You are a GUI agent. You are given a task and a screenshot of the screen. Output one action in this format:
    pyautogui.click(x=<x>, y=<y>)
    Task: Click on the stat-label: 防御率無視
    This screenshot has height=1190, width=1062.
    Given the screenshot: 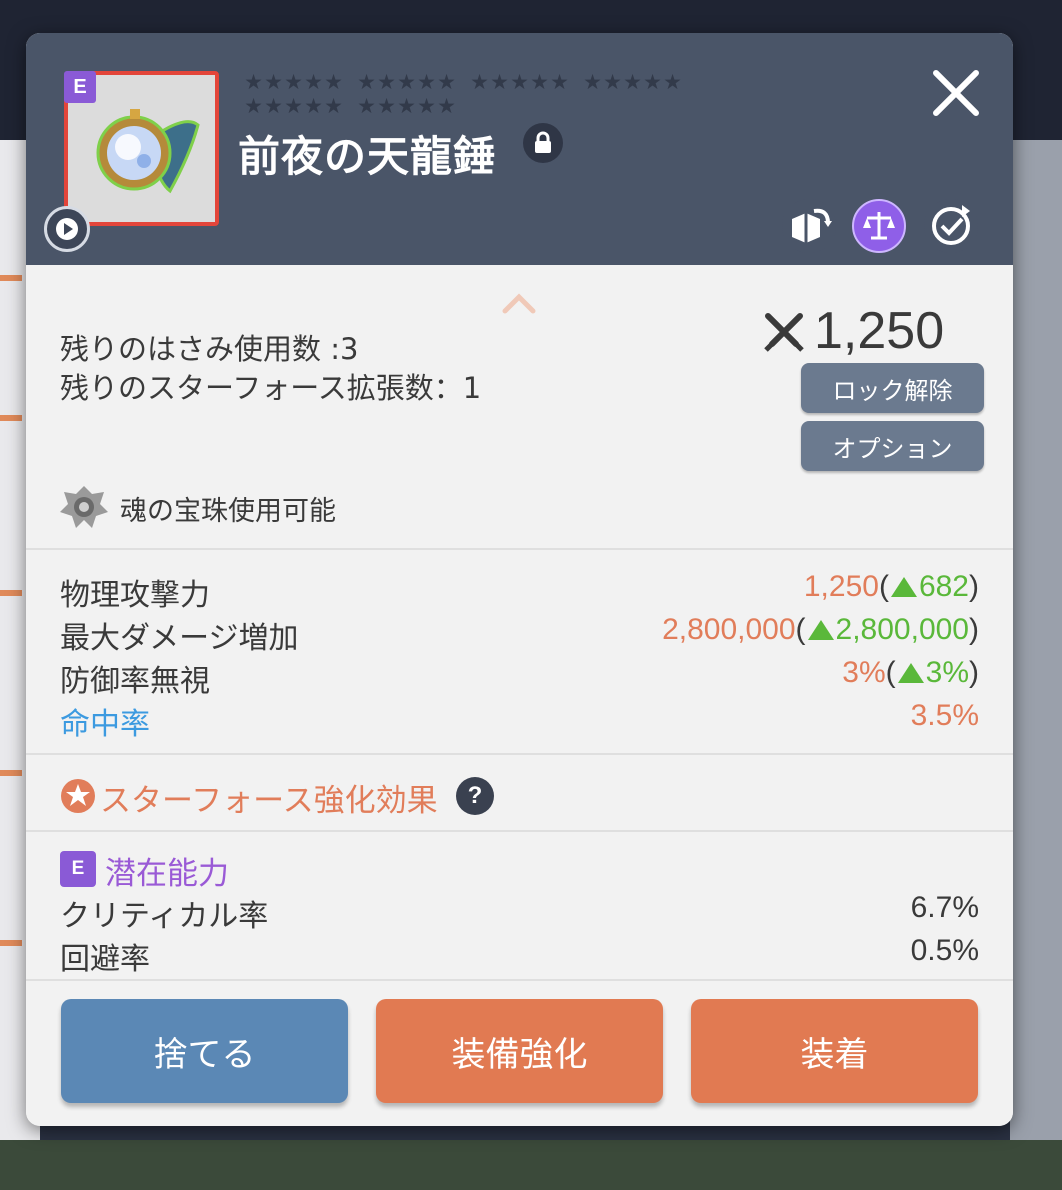 What is the action you would take?
    pyautogui.click(x=135, y=681)
    